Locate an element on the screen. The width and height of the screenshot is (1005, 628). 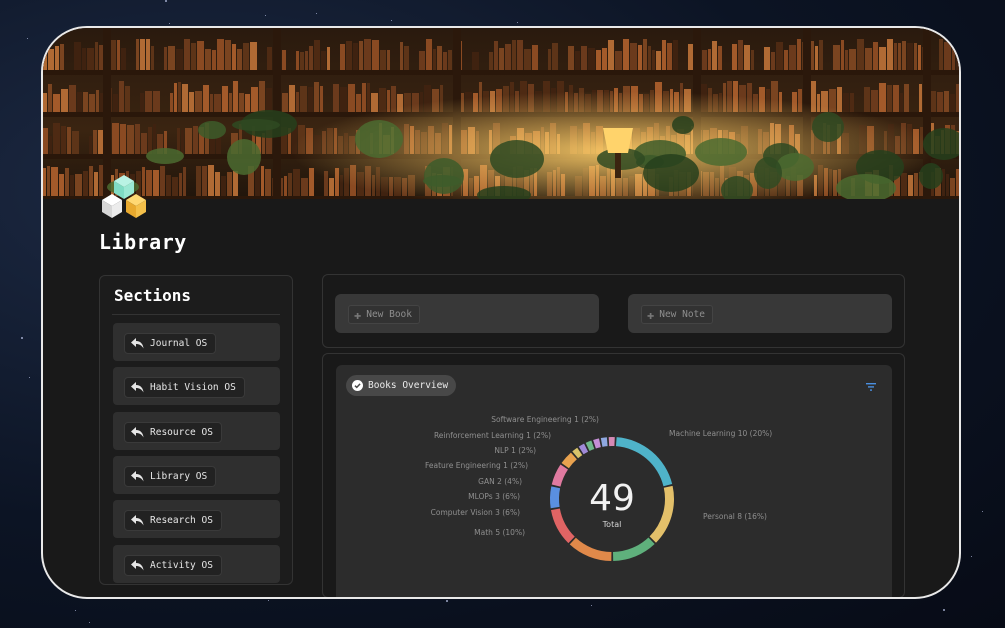
total-count: 49 is located at coordinates (612, 498).